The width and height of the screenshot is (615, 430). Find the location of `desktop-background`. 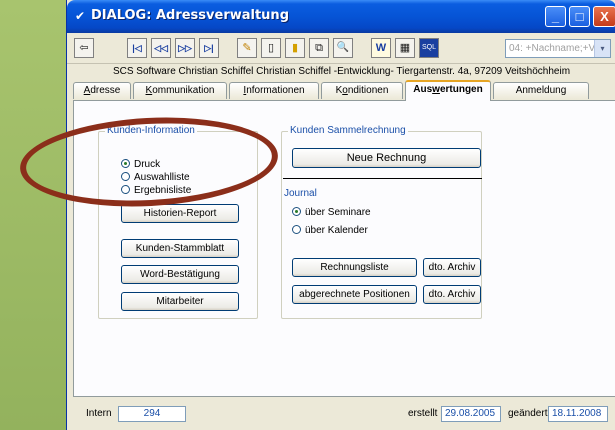

desktop-background is located at coordinates (35, 215).